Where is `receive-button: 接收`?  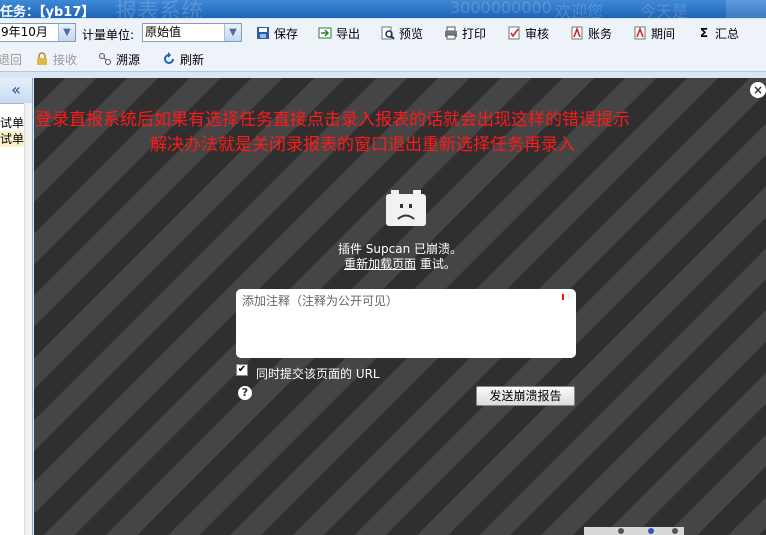 receive-button: 接收 is located at coordinates (56, 59).